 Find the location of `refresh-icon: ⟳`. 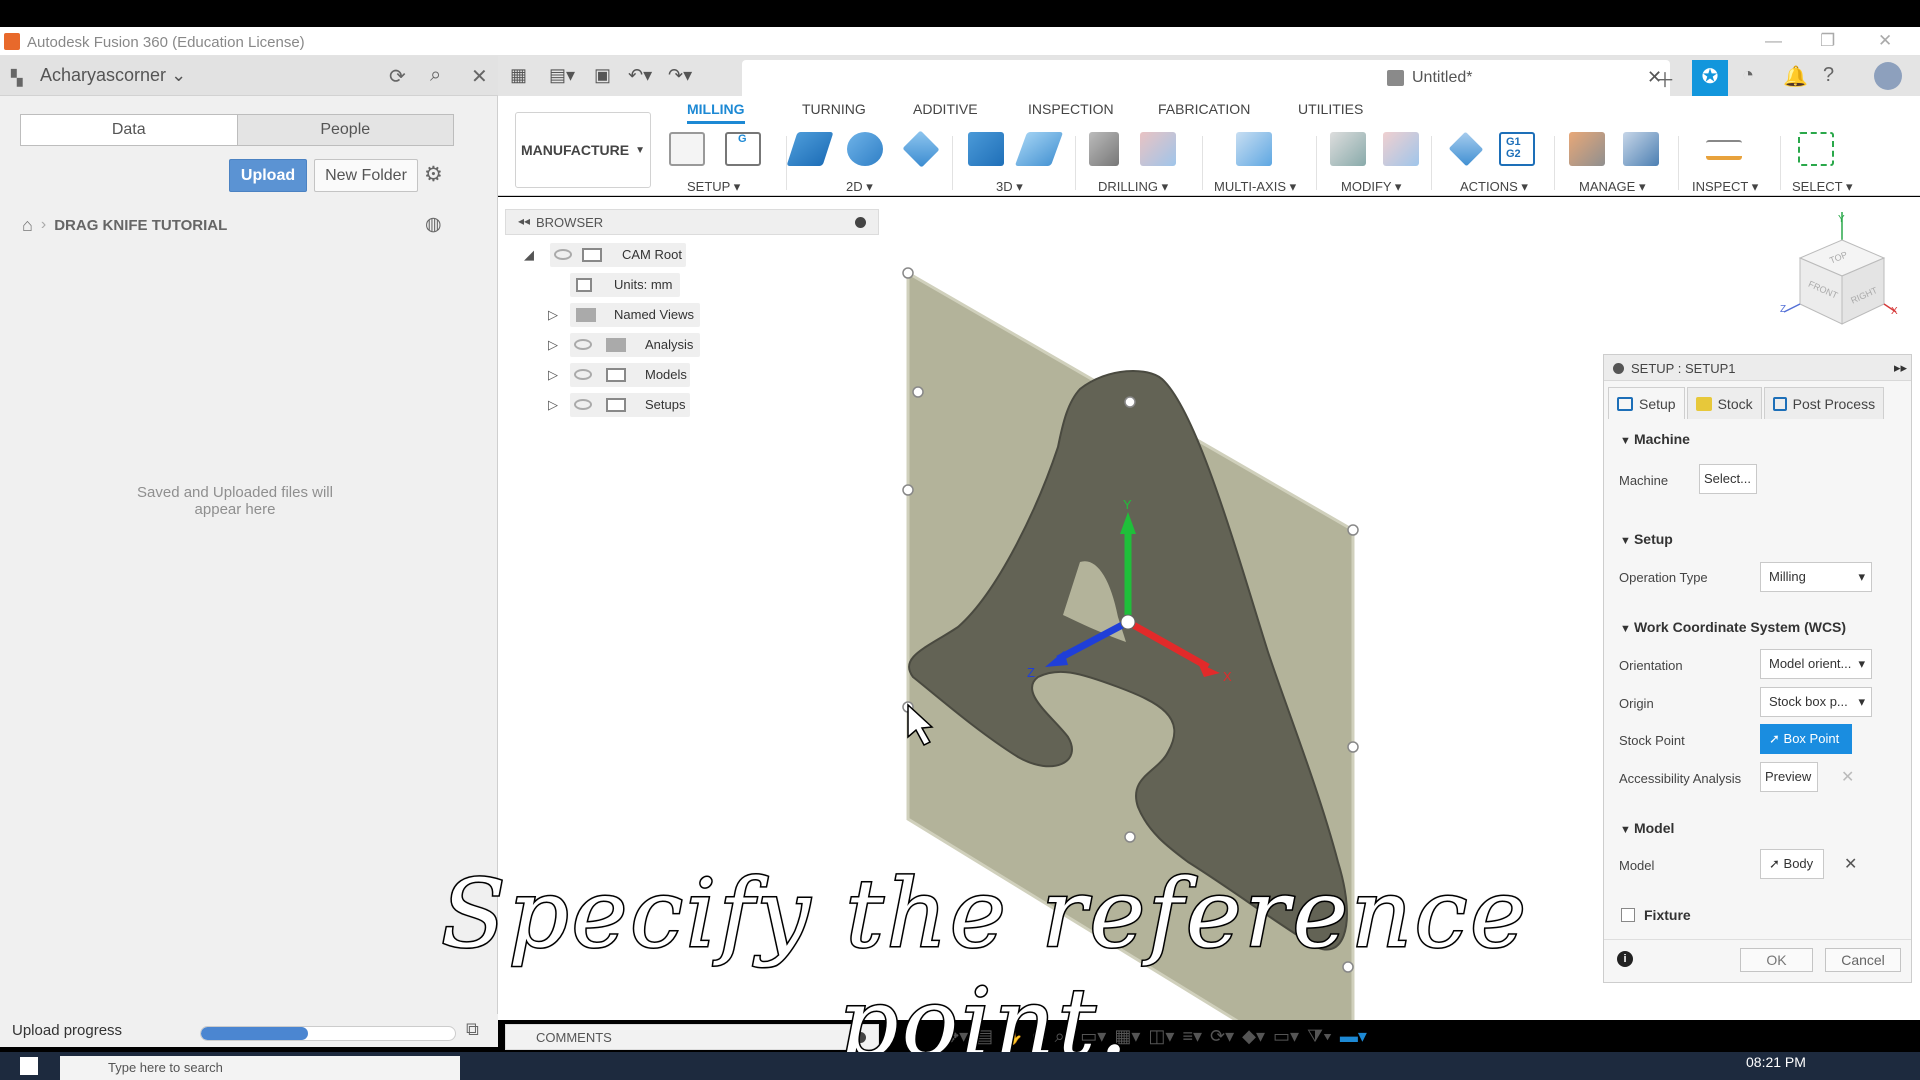

refresh-icon: ⟳ is located at coordinates (397, 76).